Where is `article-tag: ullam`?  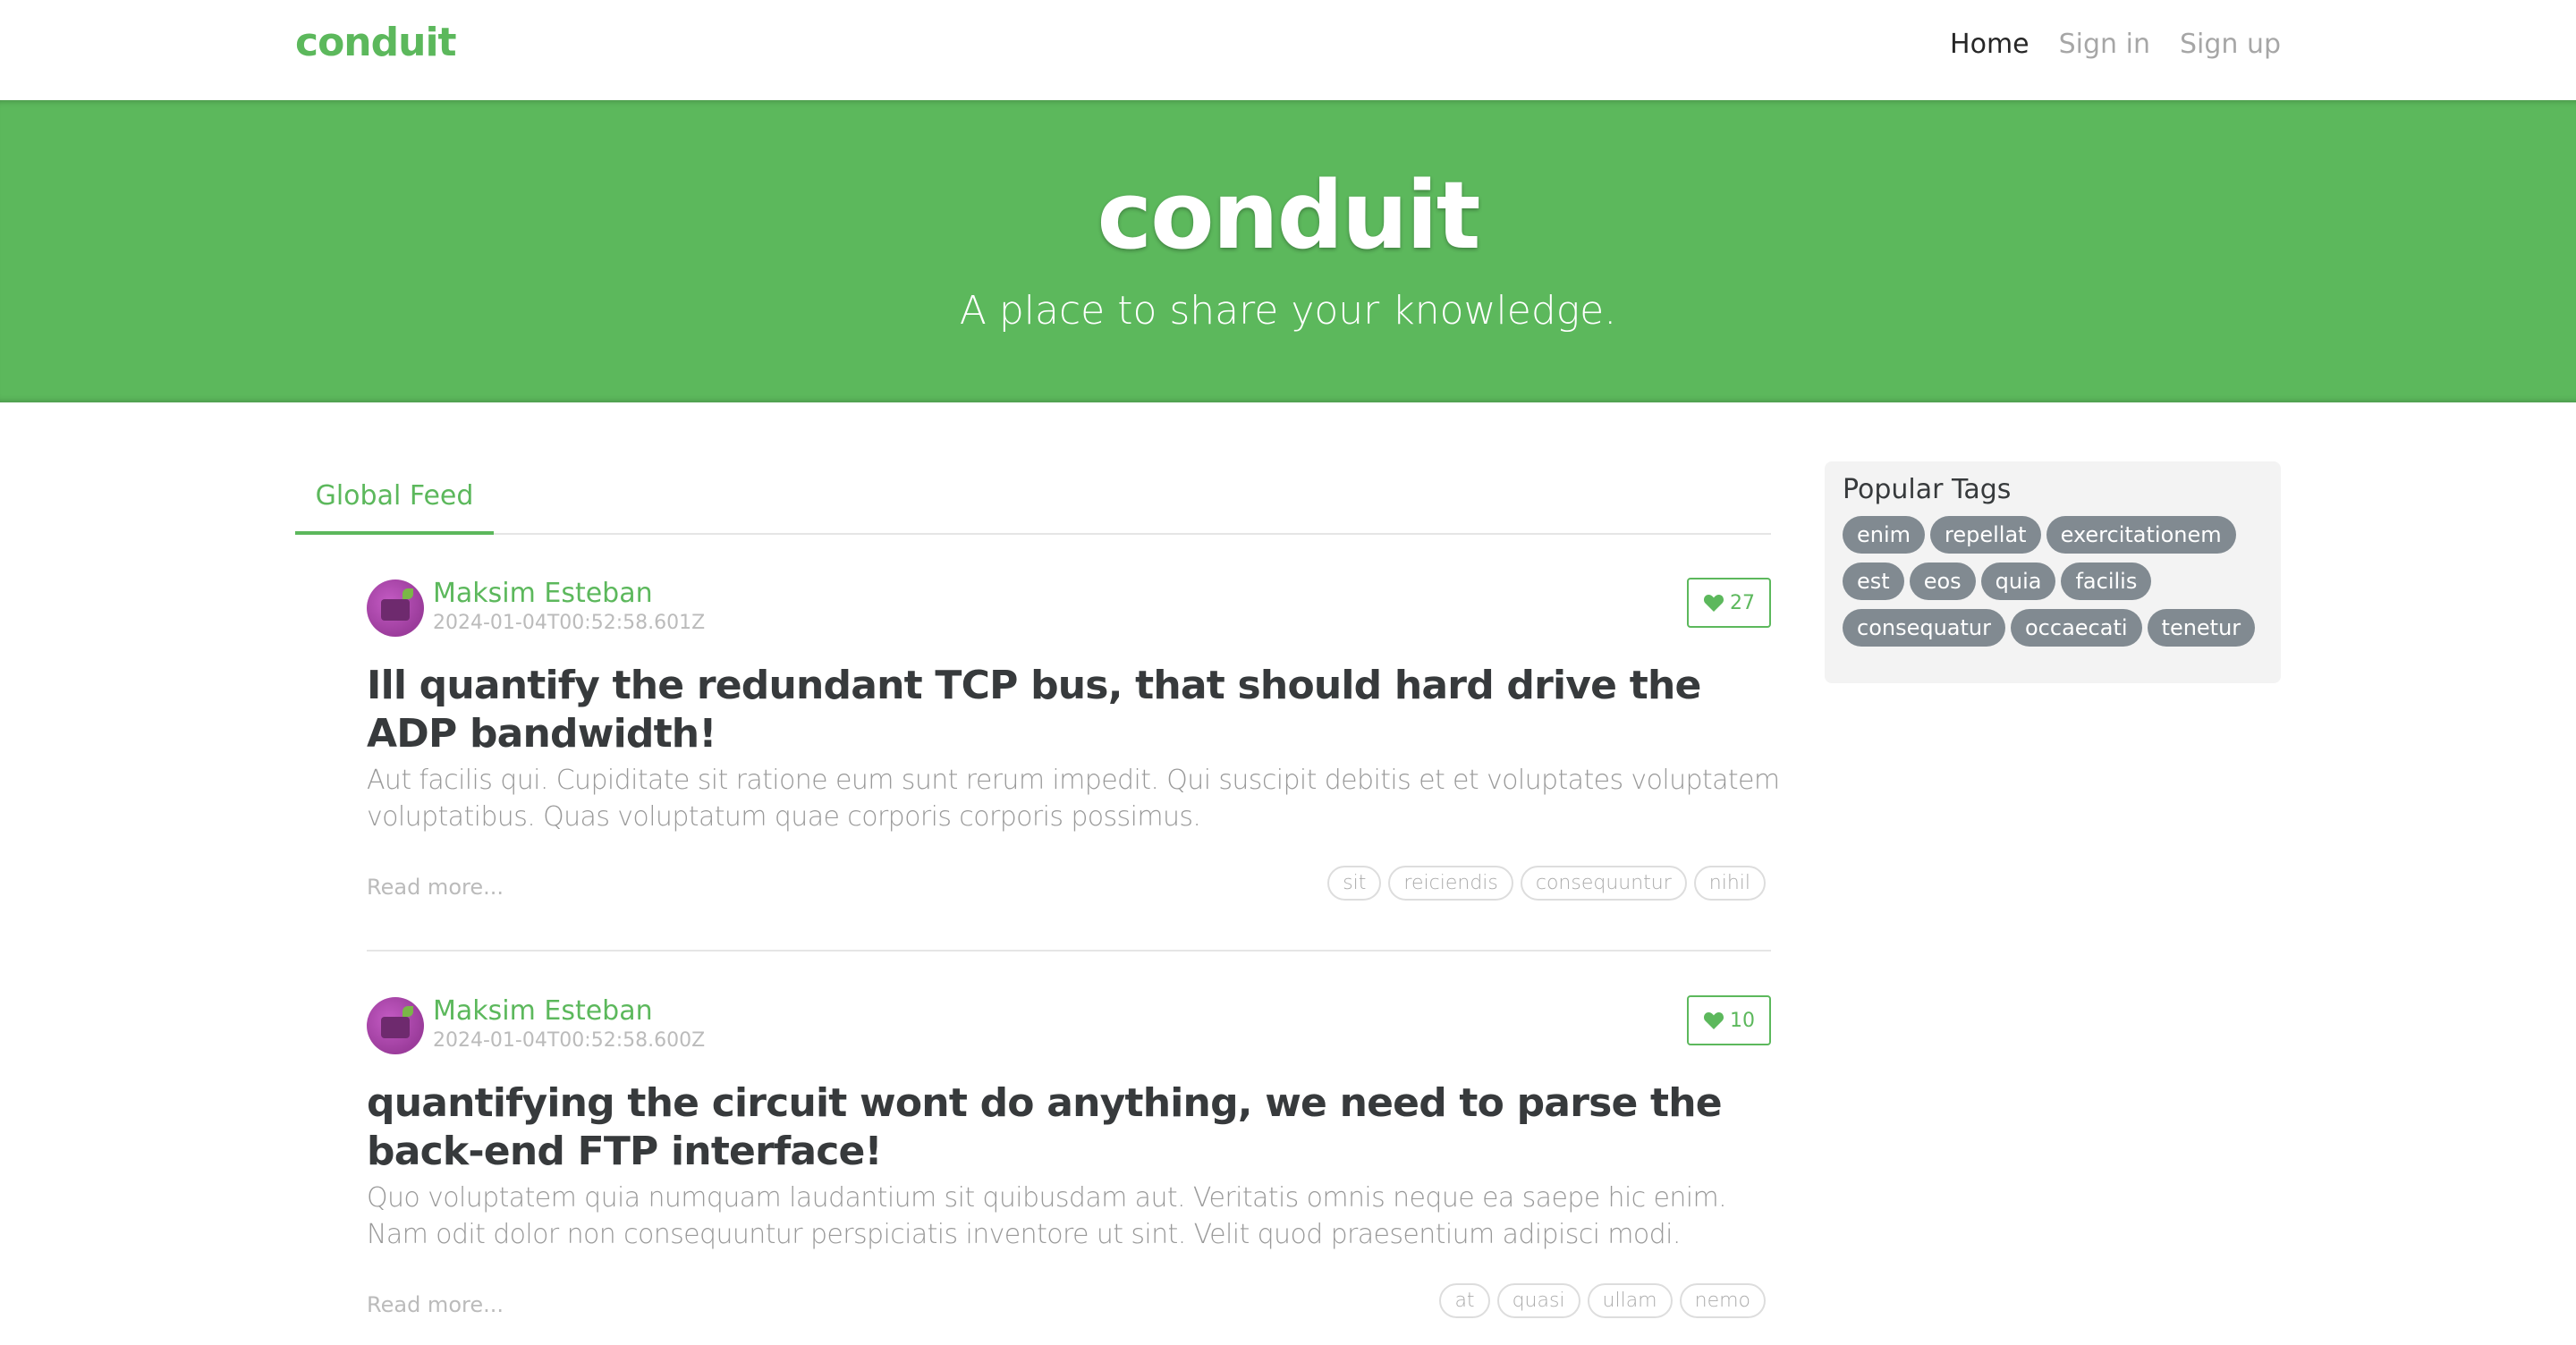
article-tag: ullam is located at coordinates (1630, 1300).